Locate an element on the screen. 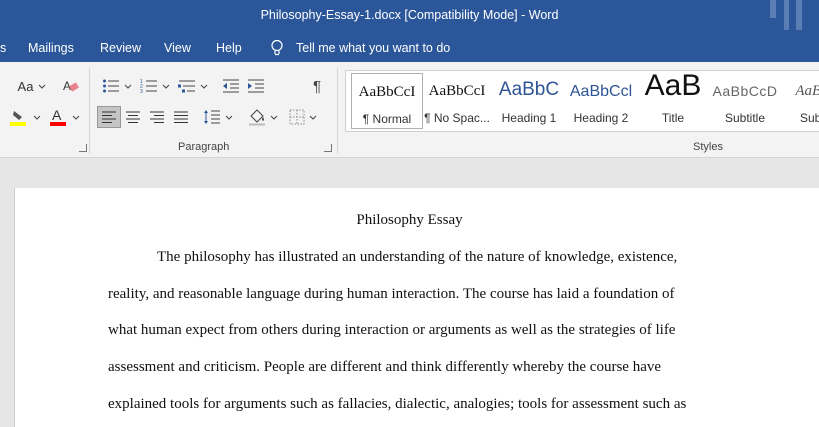 Image resolution: width=819 pixels, height=427 pixels. svg-text: 3 is located at coordinates (141, 91).